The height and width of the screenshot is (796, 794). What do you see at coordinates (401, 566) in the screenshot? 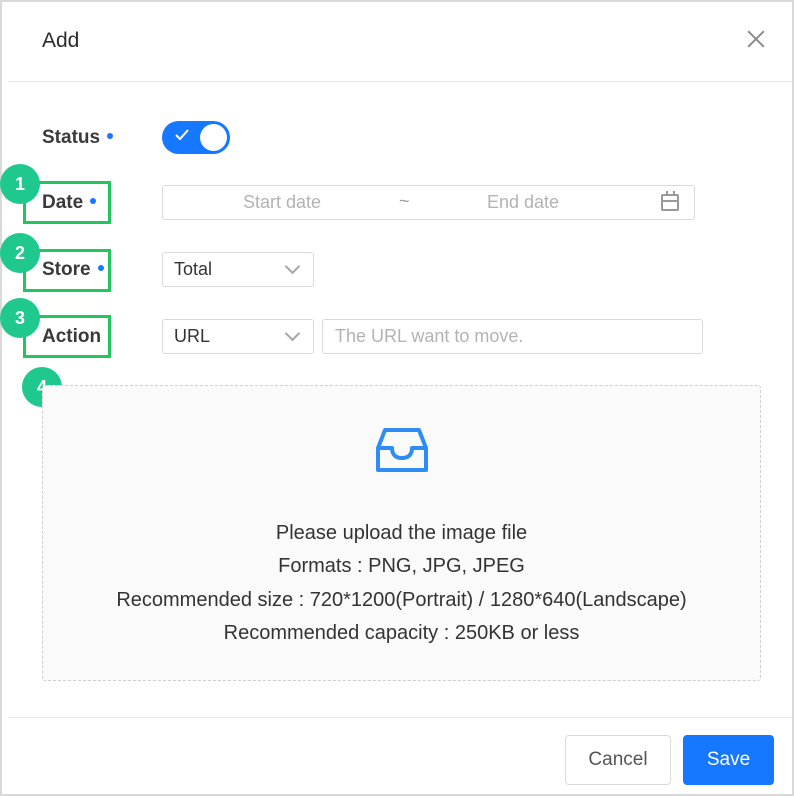
I see `upload-formats: Formats : PNG, JPG, JPEG` at bounding box center [401, 566].